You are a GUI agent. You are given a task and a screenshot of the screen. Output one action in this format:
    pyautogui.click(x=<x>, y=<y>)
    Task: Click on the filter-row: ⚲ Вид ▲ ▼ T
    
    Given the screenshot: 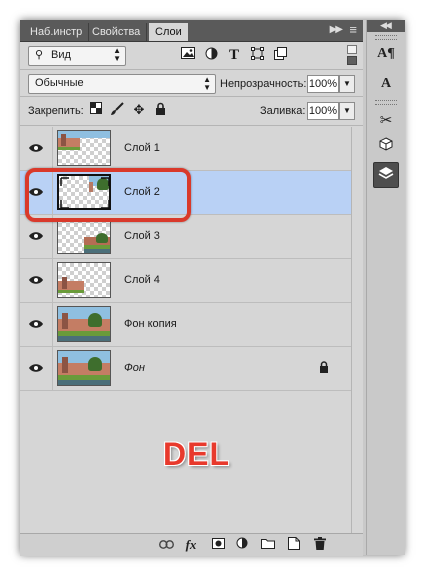 What is the action you would take?
    pyautogui.click(x=191, y=55)
    